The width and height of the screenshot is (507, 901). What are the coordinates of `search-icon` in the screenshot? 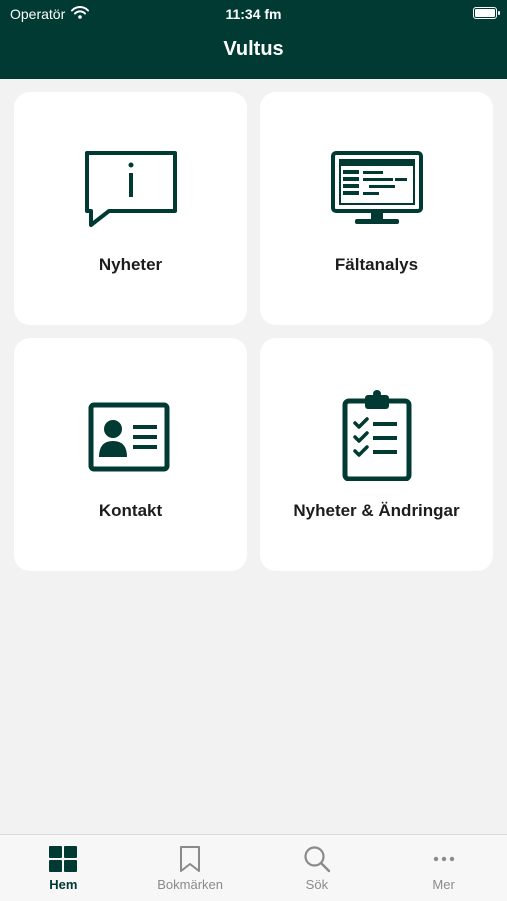 It's located at (317, 859).